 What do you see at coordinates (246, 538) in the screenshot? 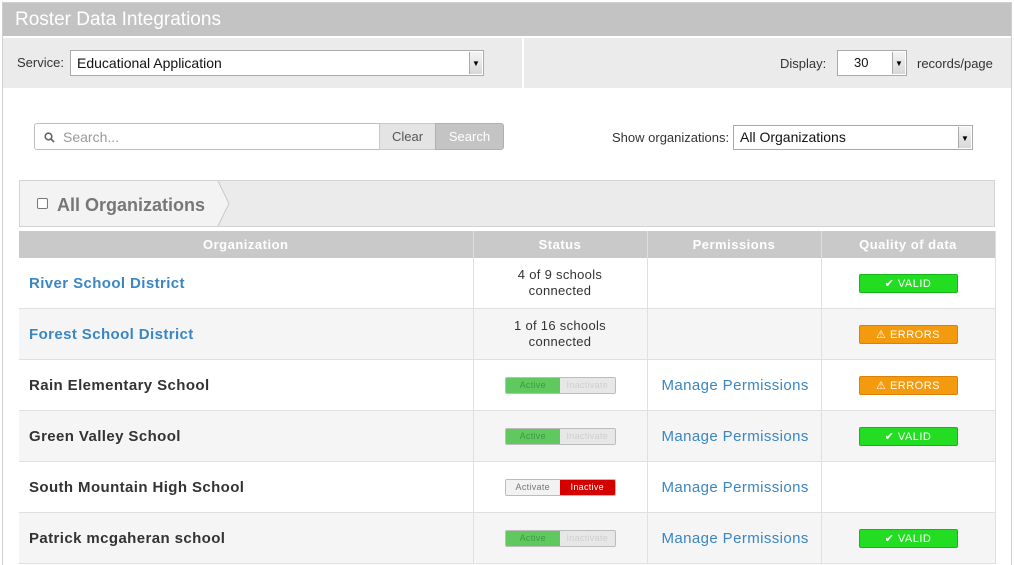
I see `organization-name: Patrick mcgaheran school` at bounding box center [246, 538].